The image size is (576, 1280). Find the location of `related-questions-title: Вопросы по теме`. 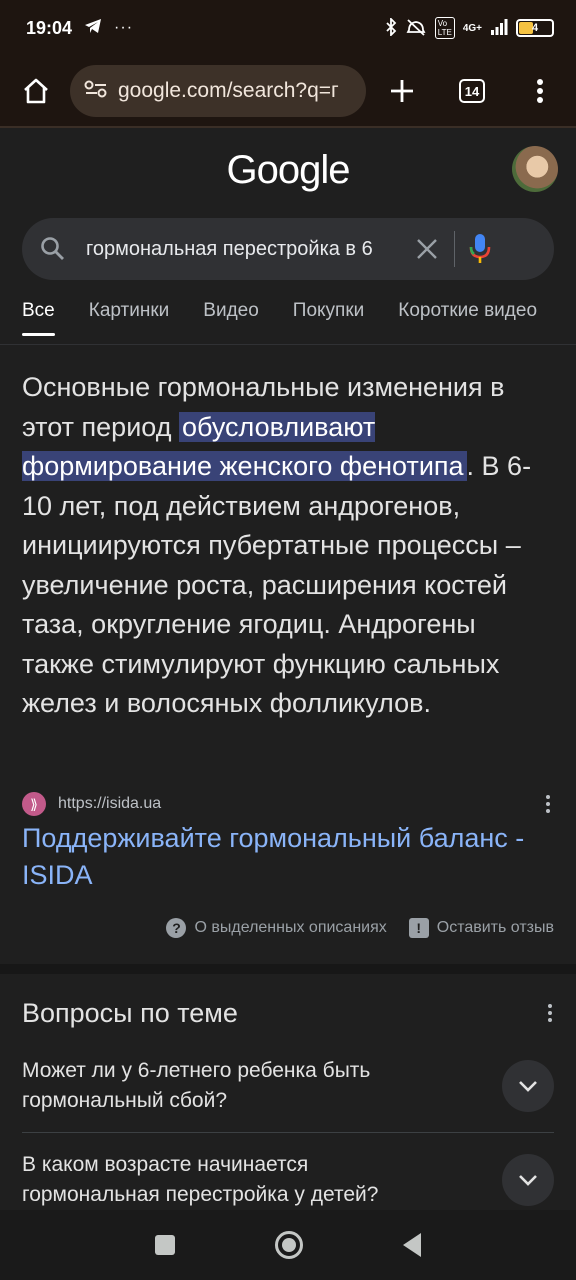

related-questions-title: Вопросы по теме is located at coordinates (130, 1013).